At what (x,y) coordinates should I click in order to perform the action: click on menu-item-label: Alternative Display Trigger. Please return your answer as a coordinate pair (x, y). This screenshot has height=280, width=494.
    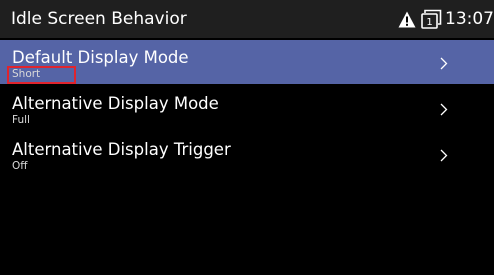
    Looking at the image, I should click on (121, 149).